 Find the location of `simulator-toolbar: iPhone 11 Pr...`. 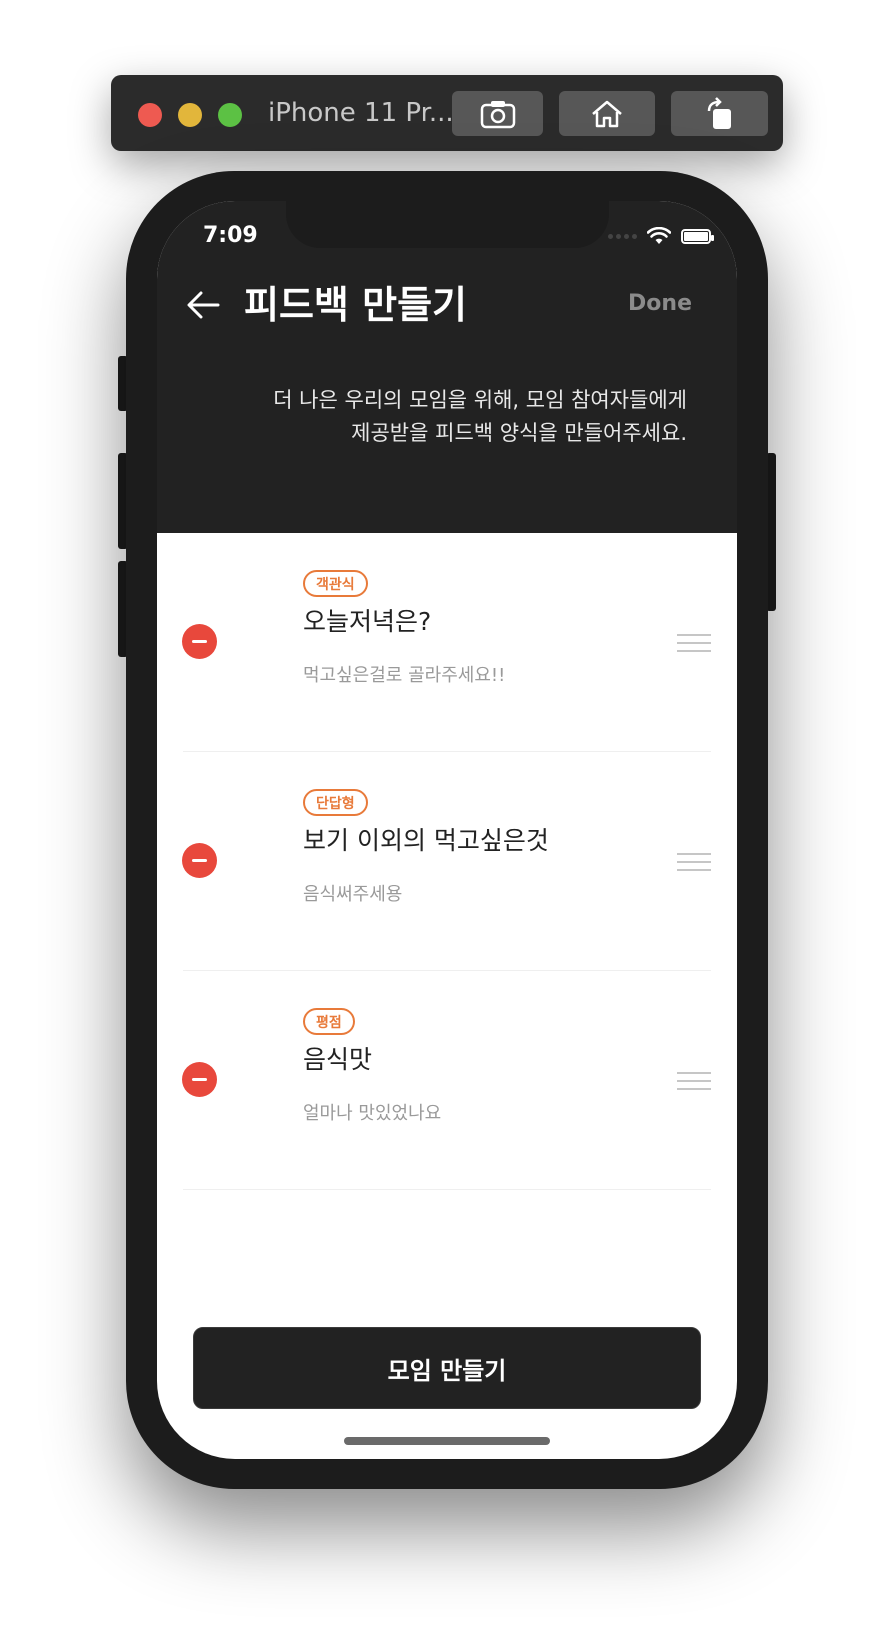

simulator-toolbar: iPhone 11 Pr... is located at coordinates (447, 113).